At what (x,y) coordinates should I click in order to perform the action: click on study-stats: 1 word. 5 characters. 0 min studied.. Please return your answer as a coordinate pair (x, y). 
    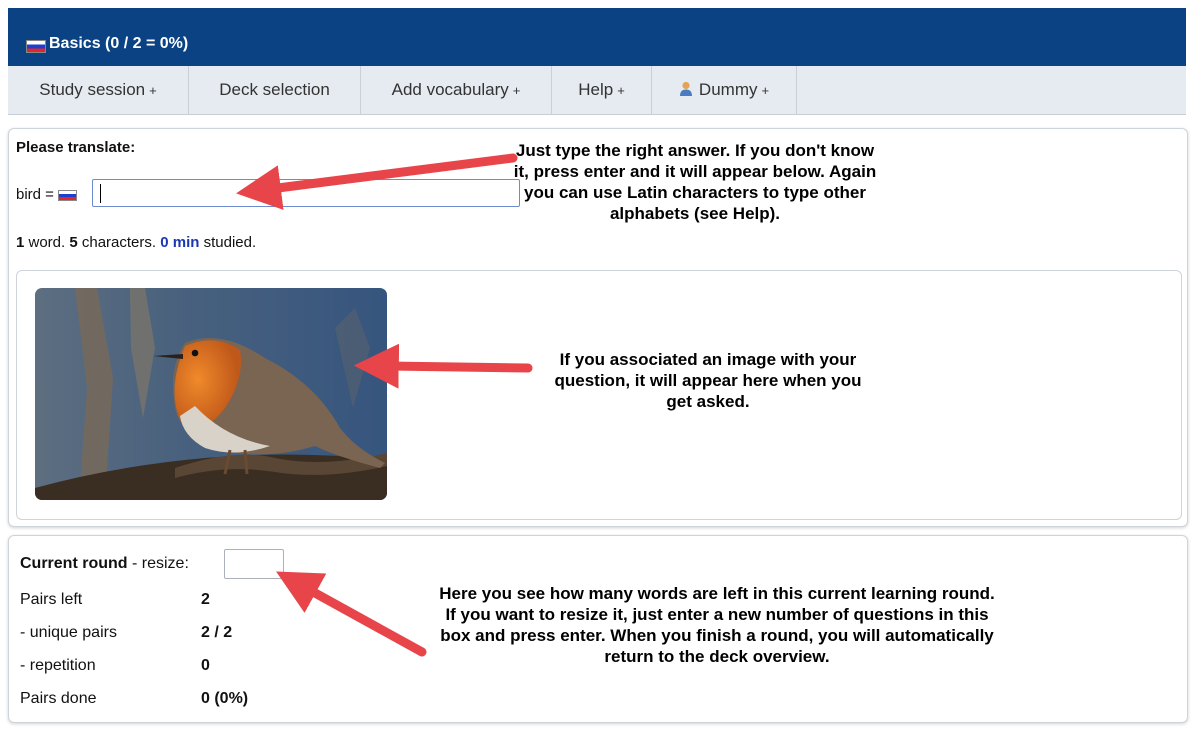
    Looking at the image, I should click on (136, 242).